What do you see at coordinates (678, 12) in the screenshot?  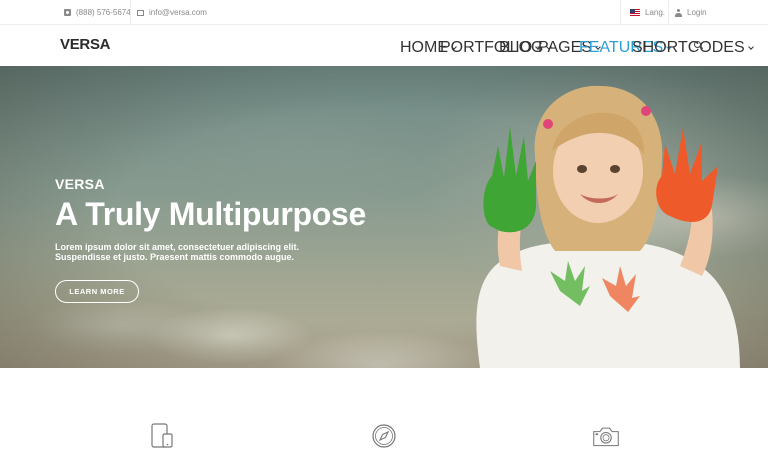 I see `user-icon` at bounding box center [678, 12].